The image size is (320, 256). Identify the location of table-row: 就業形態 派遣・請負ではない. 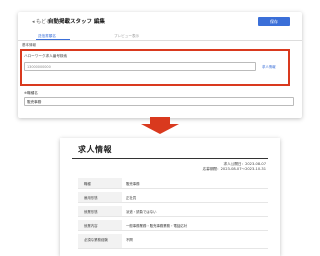
(173, 211).